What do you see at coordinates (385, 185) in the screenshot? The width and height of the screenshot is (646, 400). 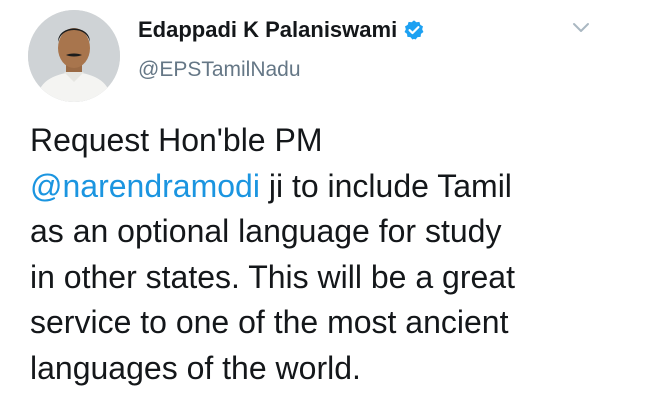 I see `tweet-line-2-rest: ji to include Tamil` at bounding box center [385, 185].